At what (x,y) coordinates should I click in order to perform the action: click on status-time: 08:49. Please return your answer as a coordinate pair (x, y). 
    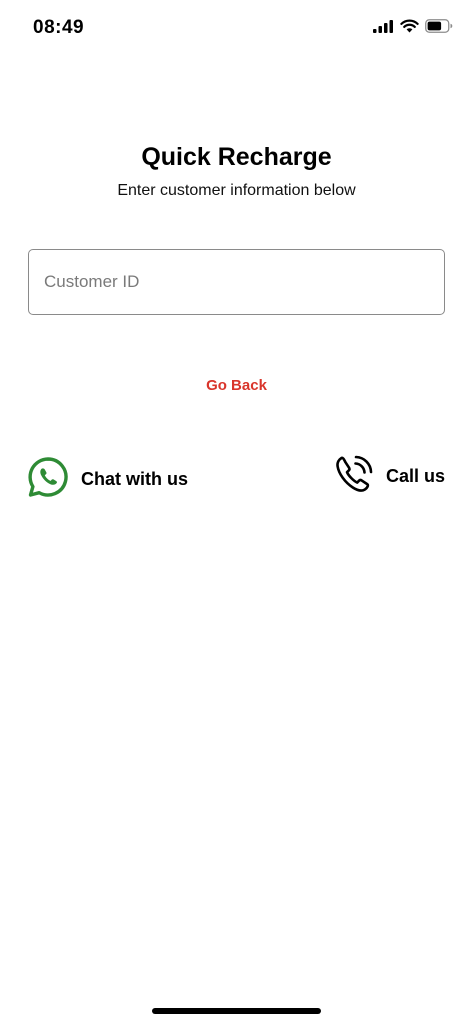
    Looking at the image, I should click on (59, 27).